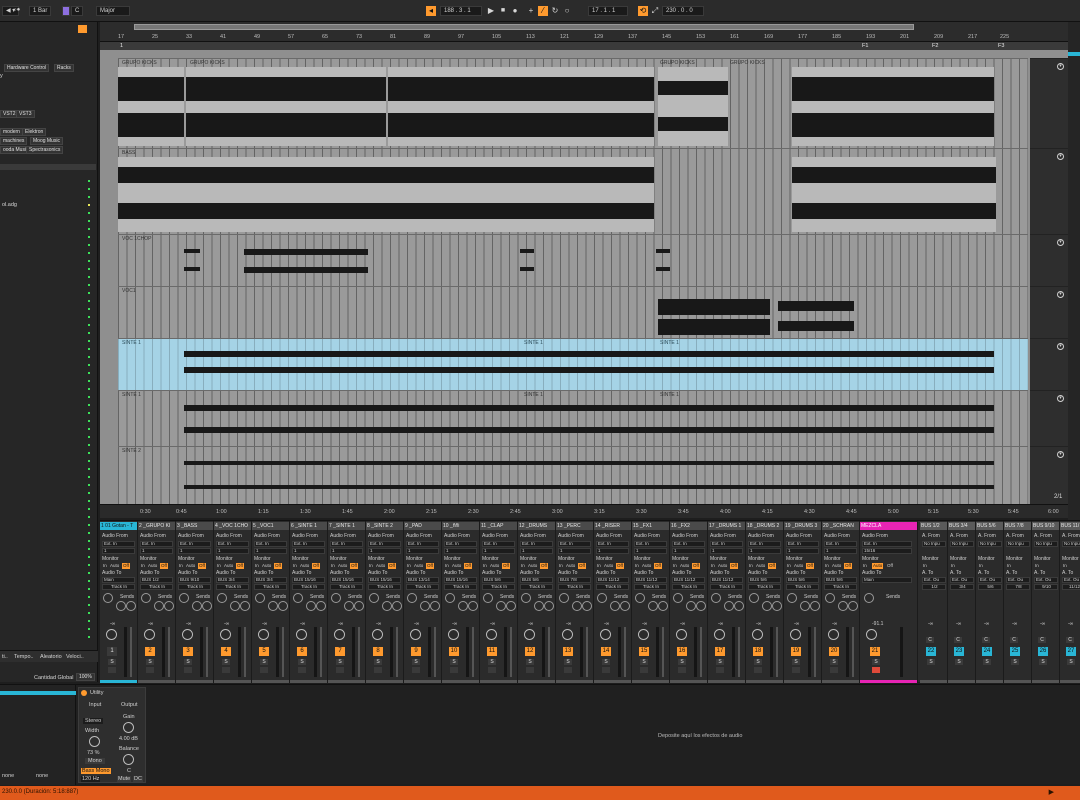 This screenshot has width=1080, height=800. Describe the element at coordinates (461, 11) in the screenshot. I see `song-position: 188 . 3 . 1` at that location.